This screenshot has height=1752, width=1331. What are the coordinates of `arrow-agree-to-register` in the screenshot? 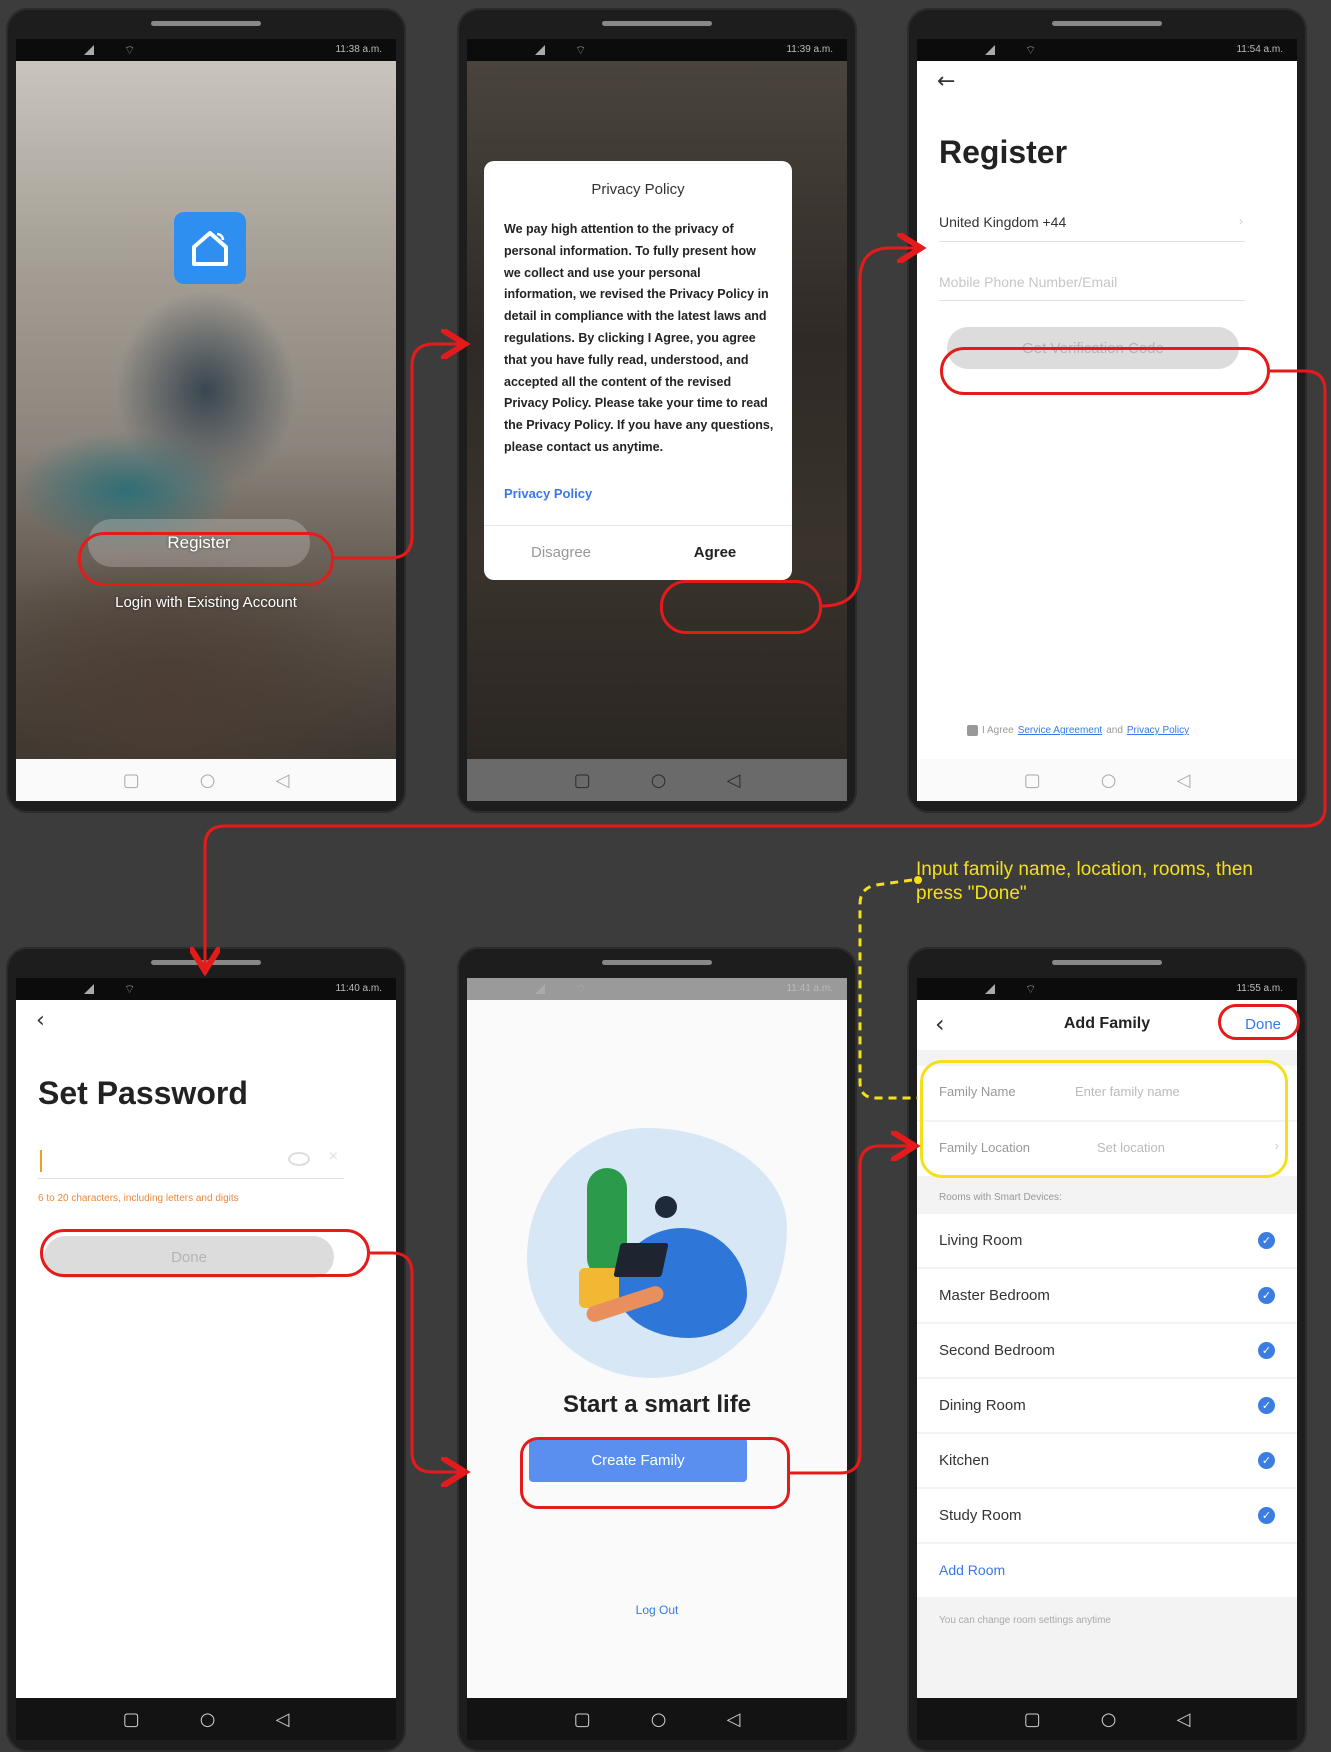 It's located at (869, 428).